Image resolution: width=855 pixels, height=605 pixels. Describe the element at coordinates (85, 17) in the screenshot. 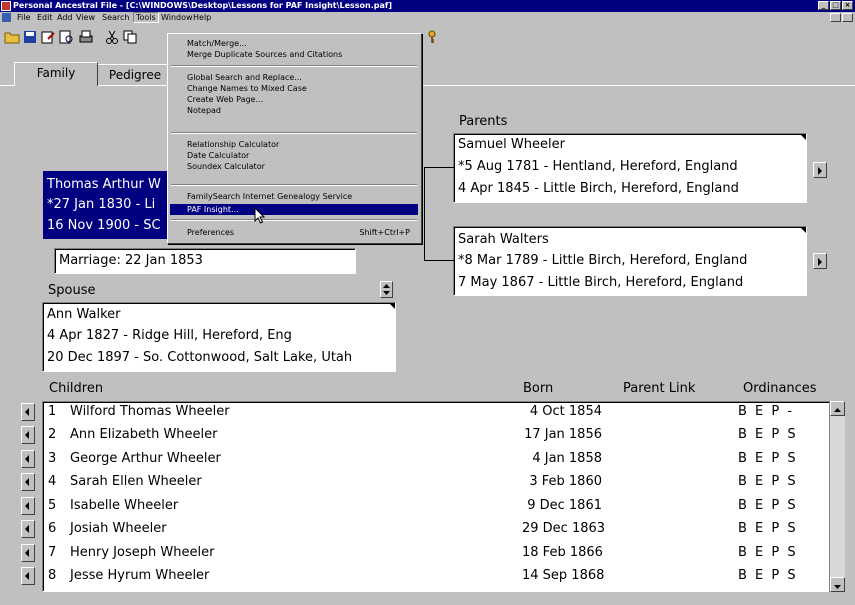

I see `menu-view: View` at that location.